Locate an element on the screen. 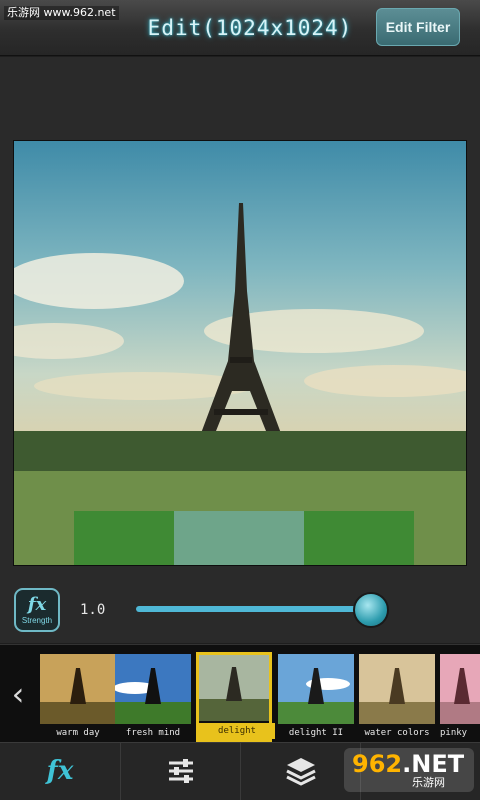 Image resolution: width=480 pixels, height=800 pixels. strength-slider-thumb is located at coordinates (371, 610).